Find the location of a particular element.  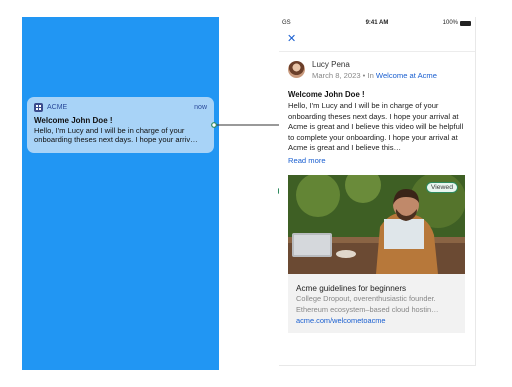

card-url-link: acme.com/welcometoacme is located at coordinates (341, 320).